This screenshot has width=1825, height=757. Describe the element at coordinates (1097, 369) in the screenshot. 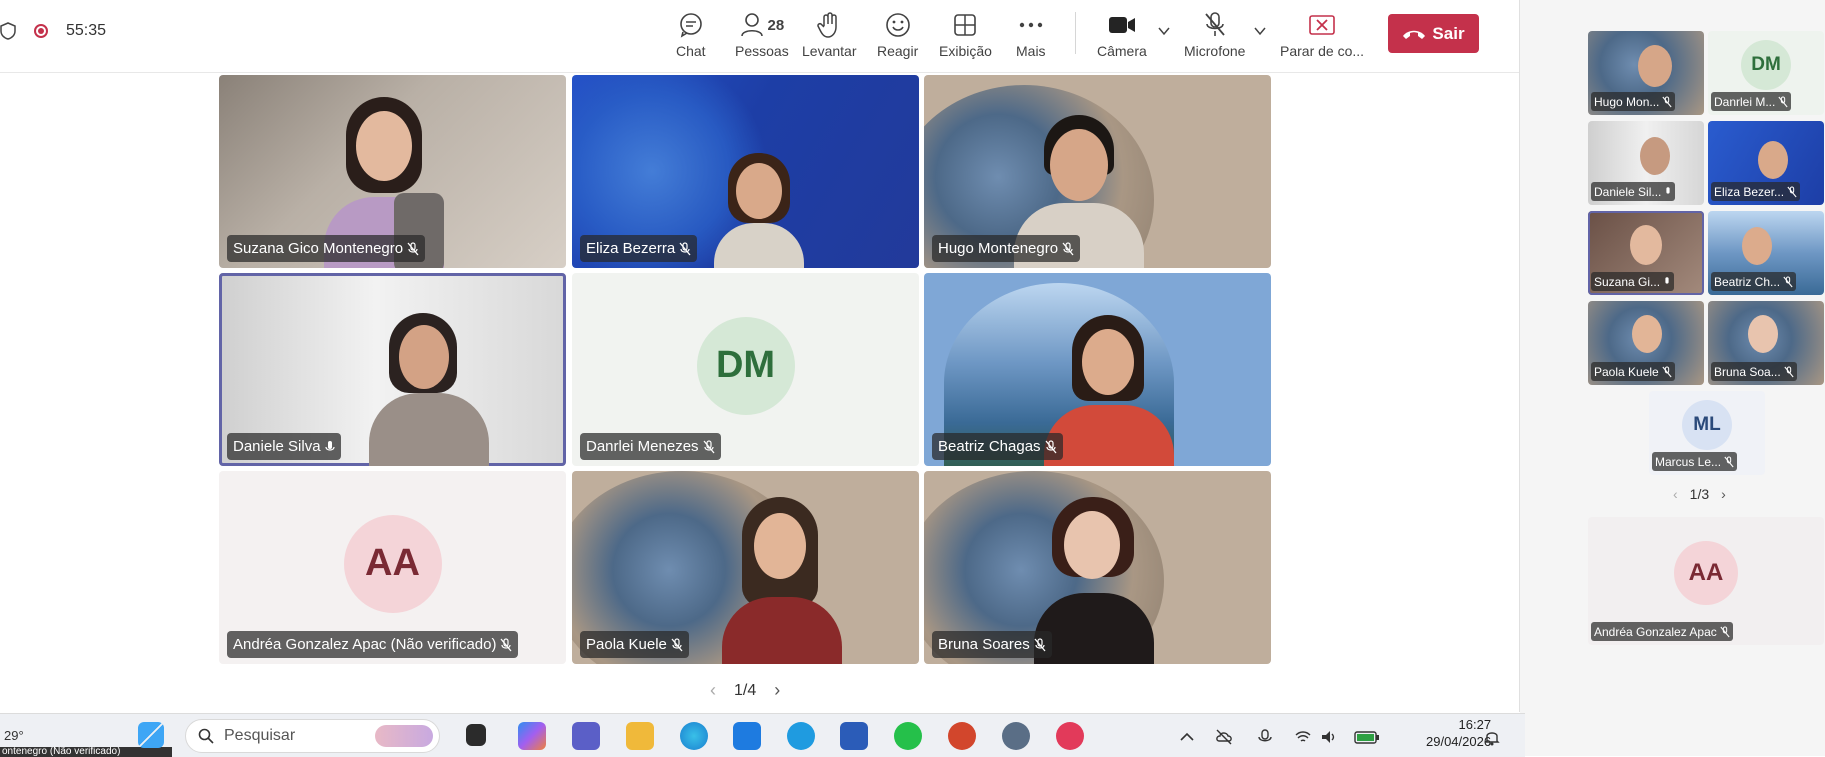

I see `participant-tile: Beatriz Chagas` at that location.